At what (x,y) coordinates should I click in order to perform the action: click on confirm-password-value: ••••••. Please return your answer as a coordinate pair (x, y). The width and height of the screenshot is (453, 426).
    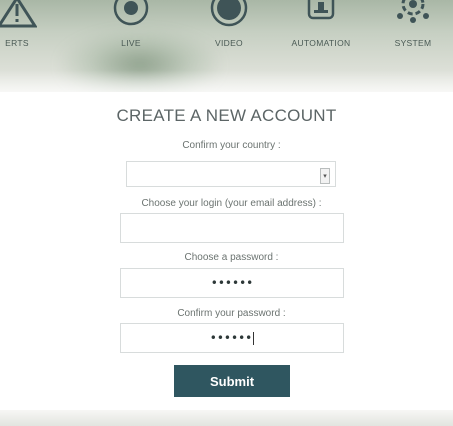
    Looking at the image, I should click on (231, 338).